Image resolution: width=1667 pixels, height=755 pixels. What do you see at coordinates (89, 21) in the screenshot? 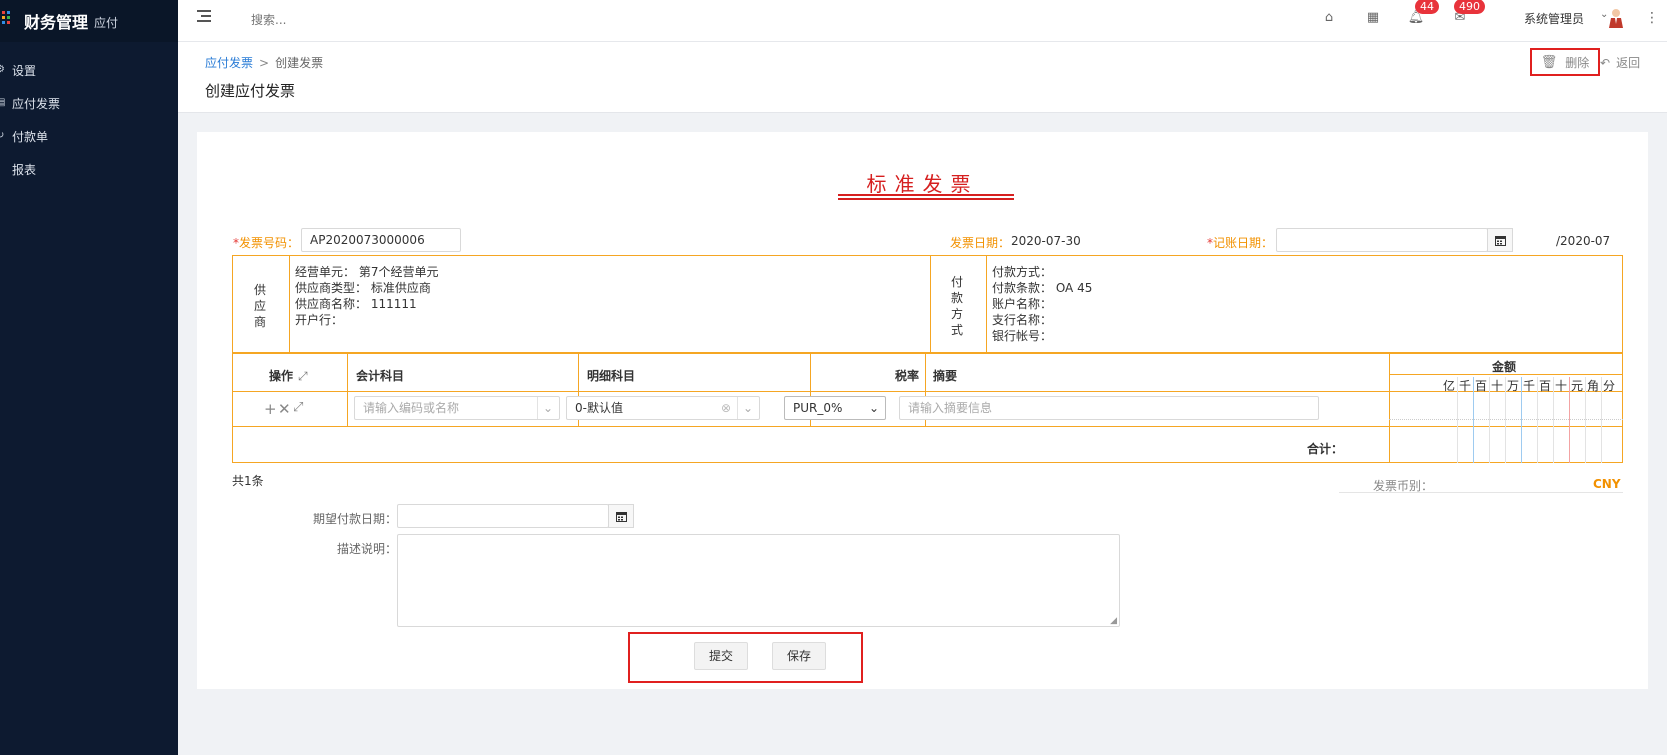
I see `app-logo: 财务管理 应付` at bounding box center [89, 21].